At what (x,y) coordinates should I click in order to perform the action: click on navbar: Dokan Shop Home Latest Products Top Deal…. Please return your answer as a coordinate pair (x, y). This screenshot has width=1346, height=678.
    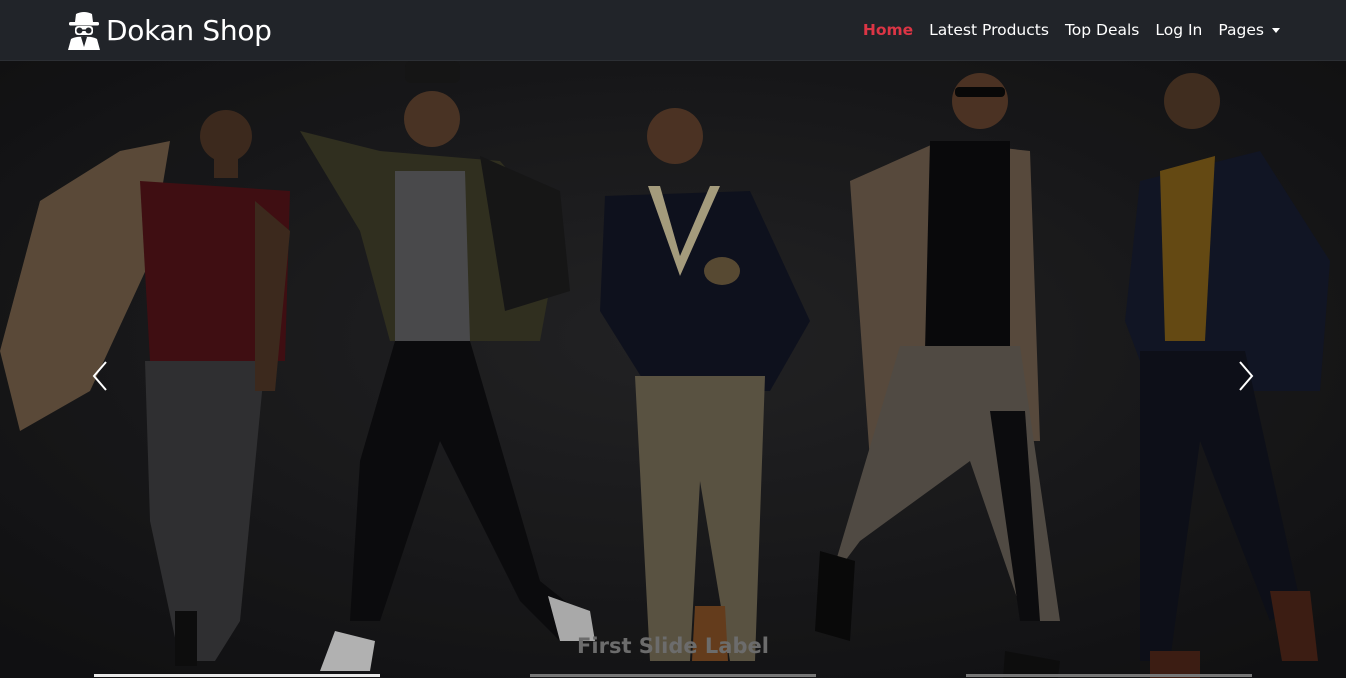
    Looking at the image, I should click on (673, 30).